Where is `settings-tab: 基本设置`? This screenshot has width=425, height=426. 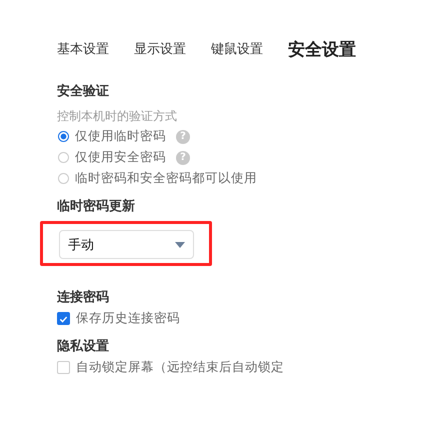 settings-tab: 基本设置 is located at coordinates (83, 49).